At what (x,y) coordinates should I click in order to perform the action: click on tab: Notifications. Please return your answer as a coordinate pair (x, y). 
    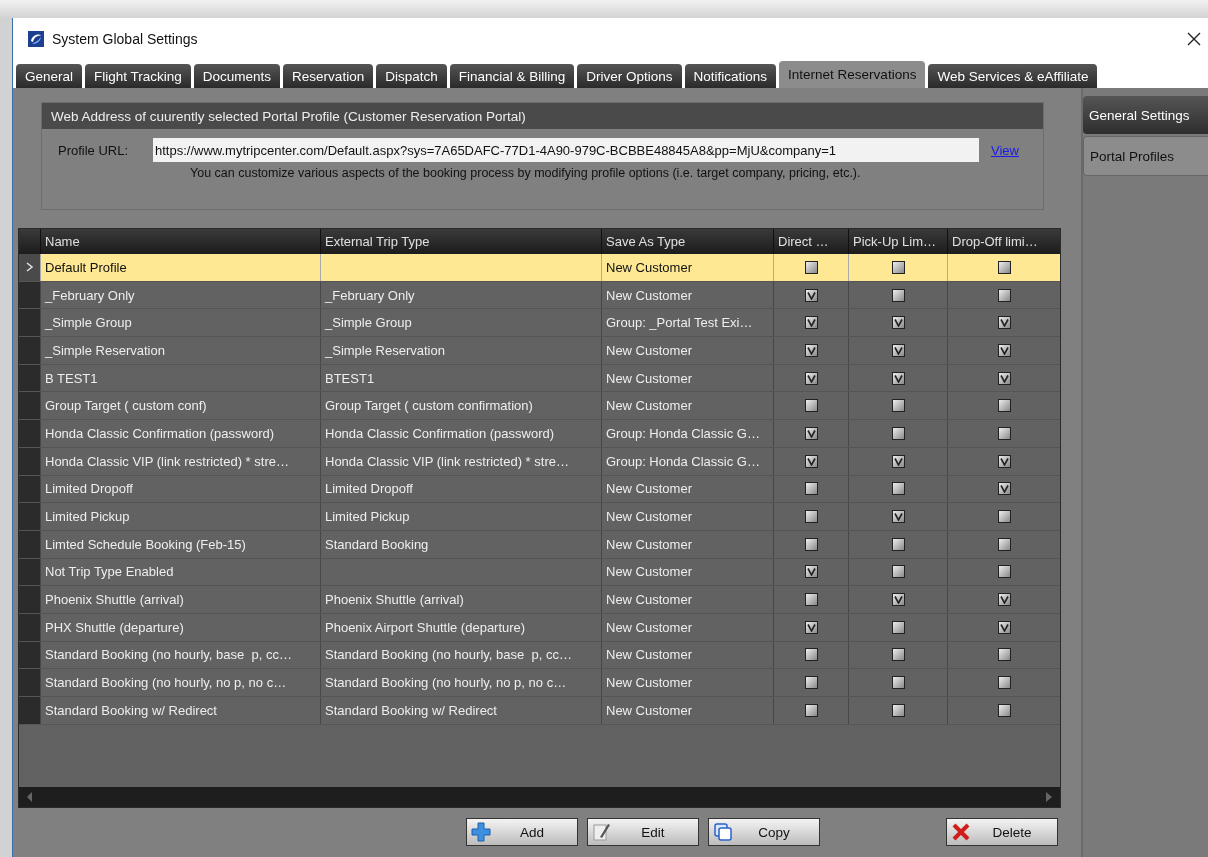
    Looking at the image, I should click on (730, 76).